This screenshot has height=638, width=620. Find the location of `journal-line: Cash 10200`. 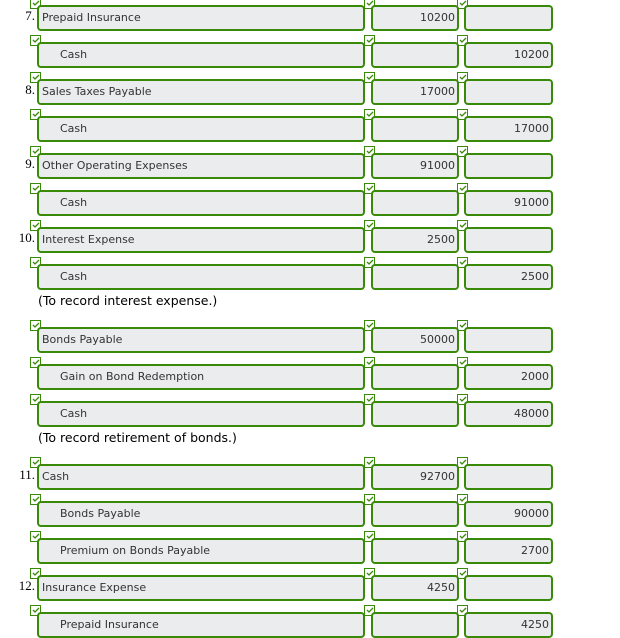

journal-line: Cash 10200 is located at coordinates (310, 51).